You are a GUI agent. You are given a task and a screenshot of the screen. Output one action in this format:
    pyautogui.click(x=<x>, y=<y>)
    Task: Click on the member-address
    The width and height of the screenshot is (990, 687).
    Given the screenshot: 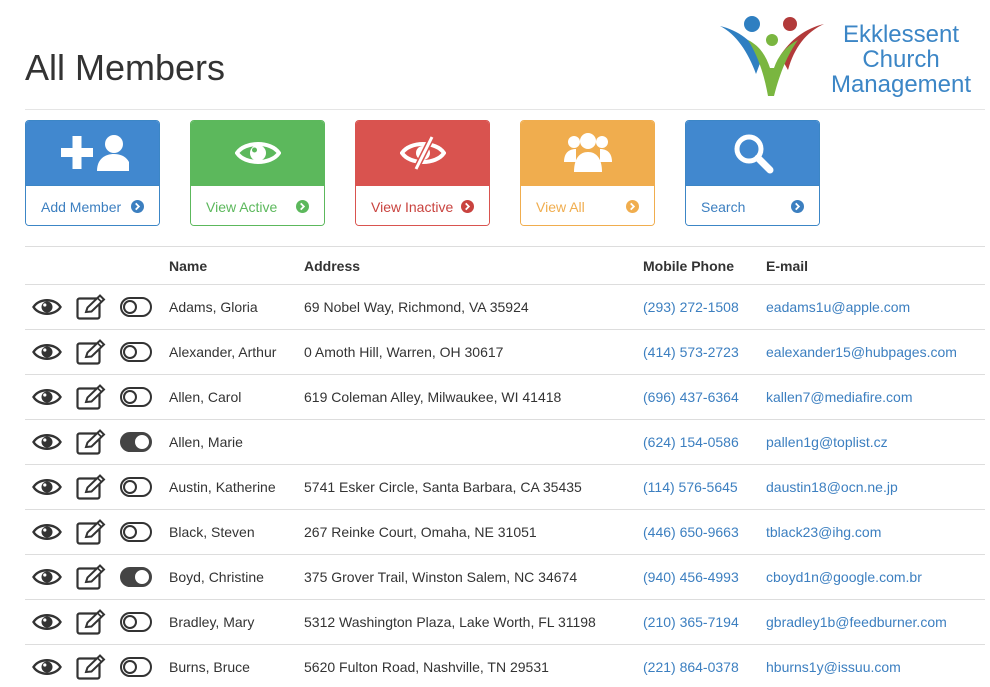 What is the action you would take?
    pyautogui.click(x=473, y=442)
    